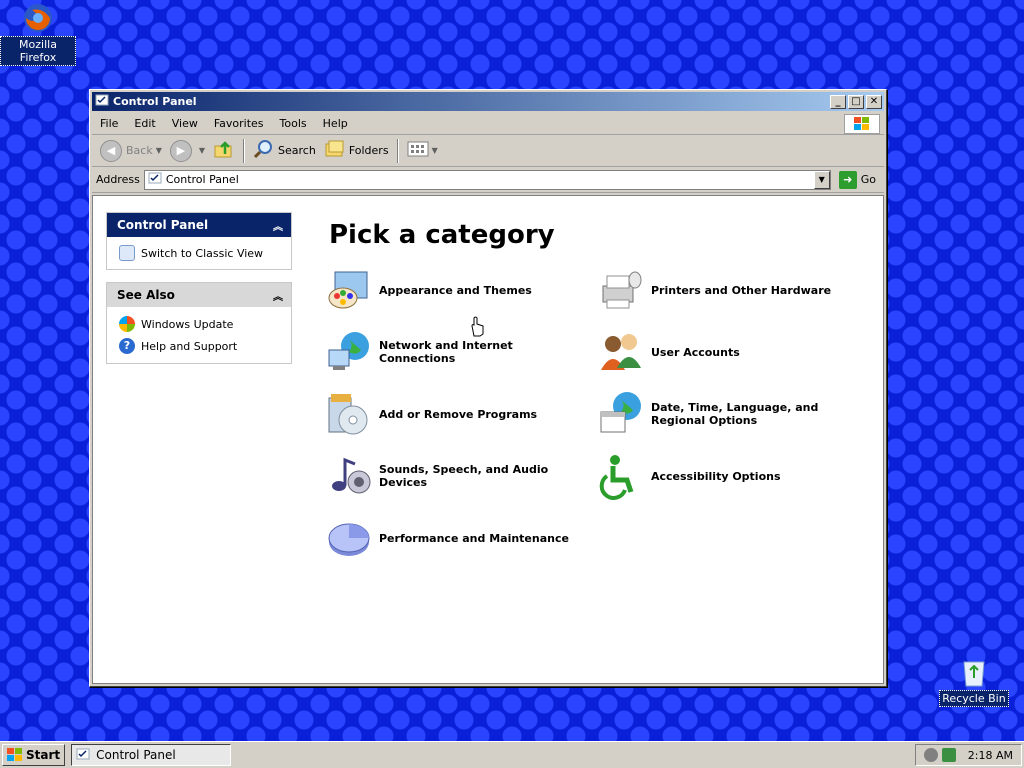 The image size is (1024, 768). Describe the element at coordinates (146, 295) in the screenshot. I see `see-also-title: See Also` at that location.